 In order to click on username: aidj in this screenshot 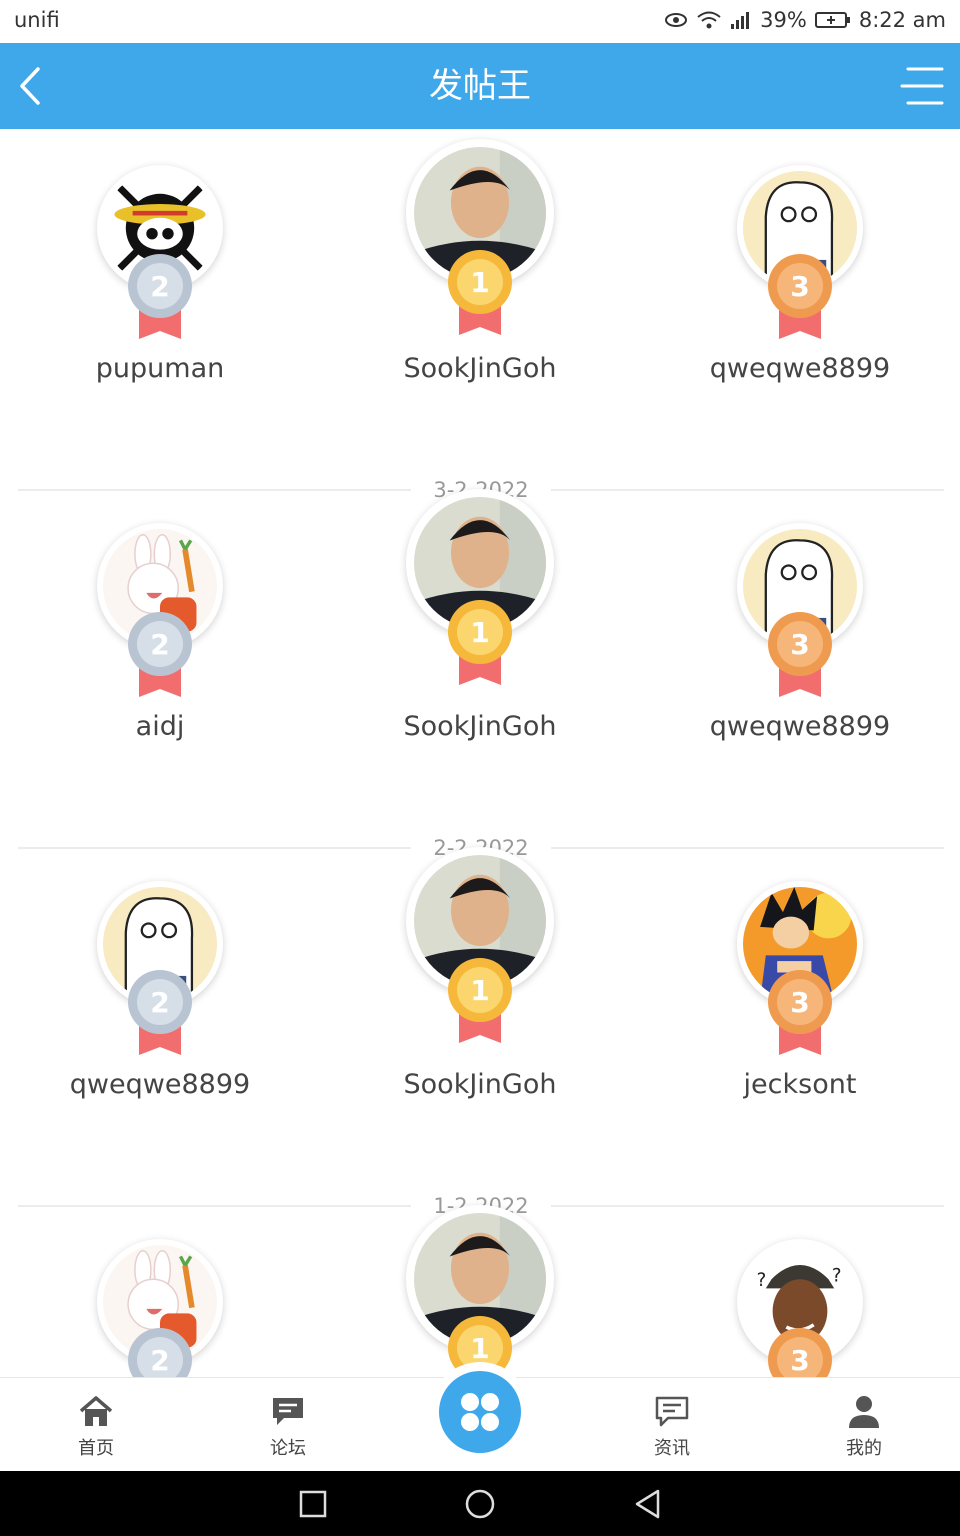, I will do `click(160, 726)`.